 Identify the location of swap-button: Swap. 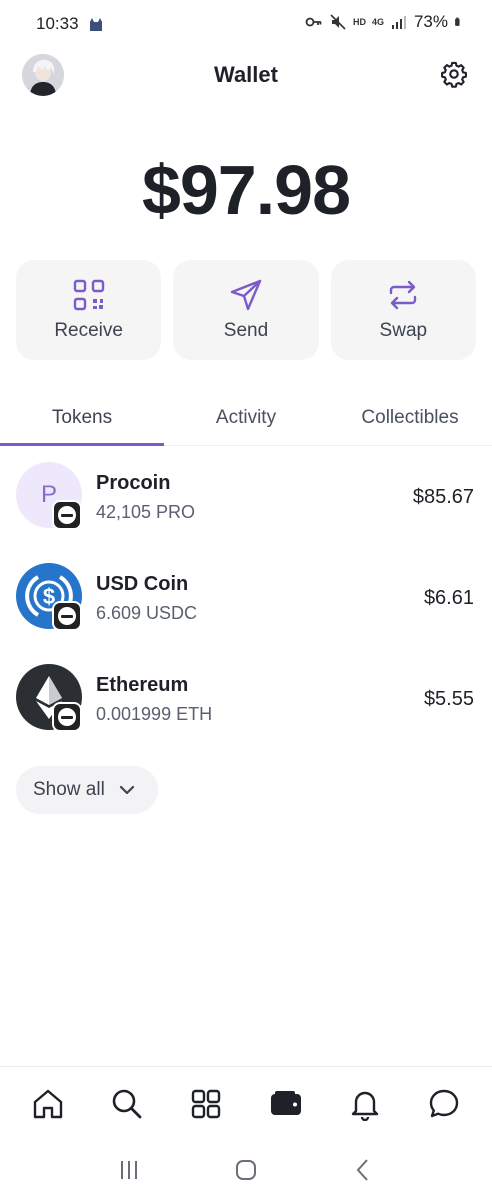
(403, 310).